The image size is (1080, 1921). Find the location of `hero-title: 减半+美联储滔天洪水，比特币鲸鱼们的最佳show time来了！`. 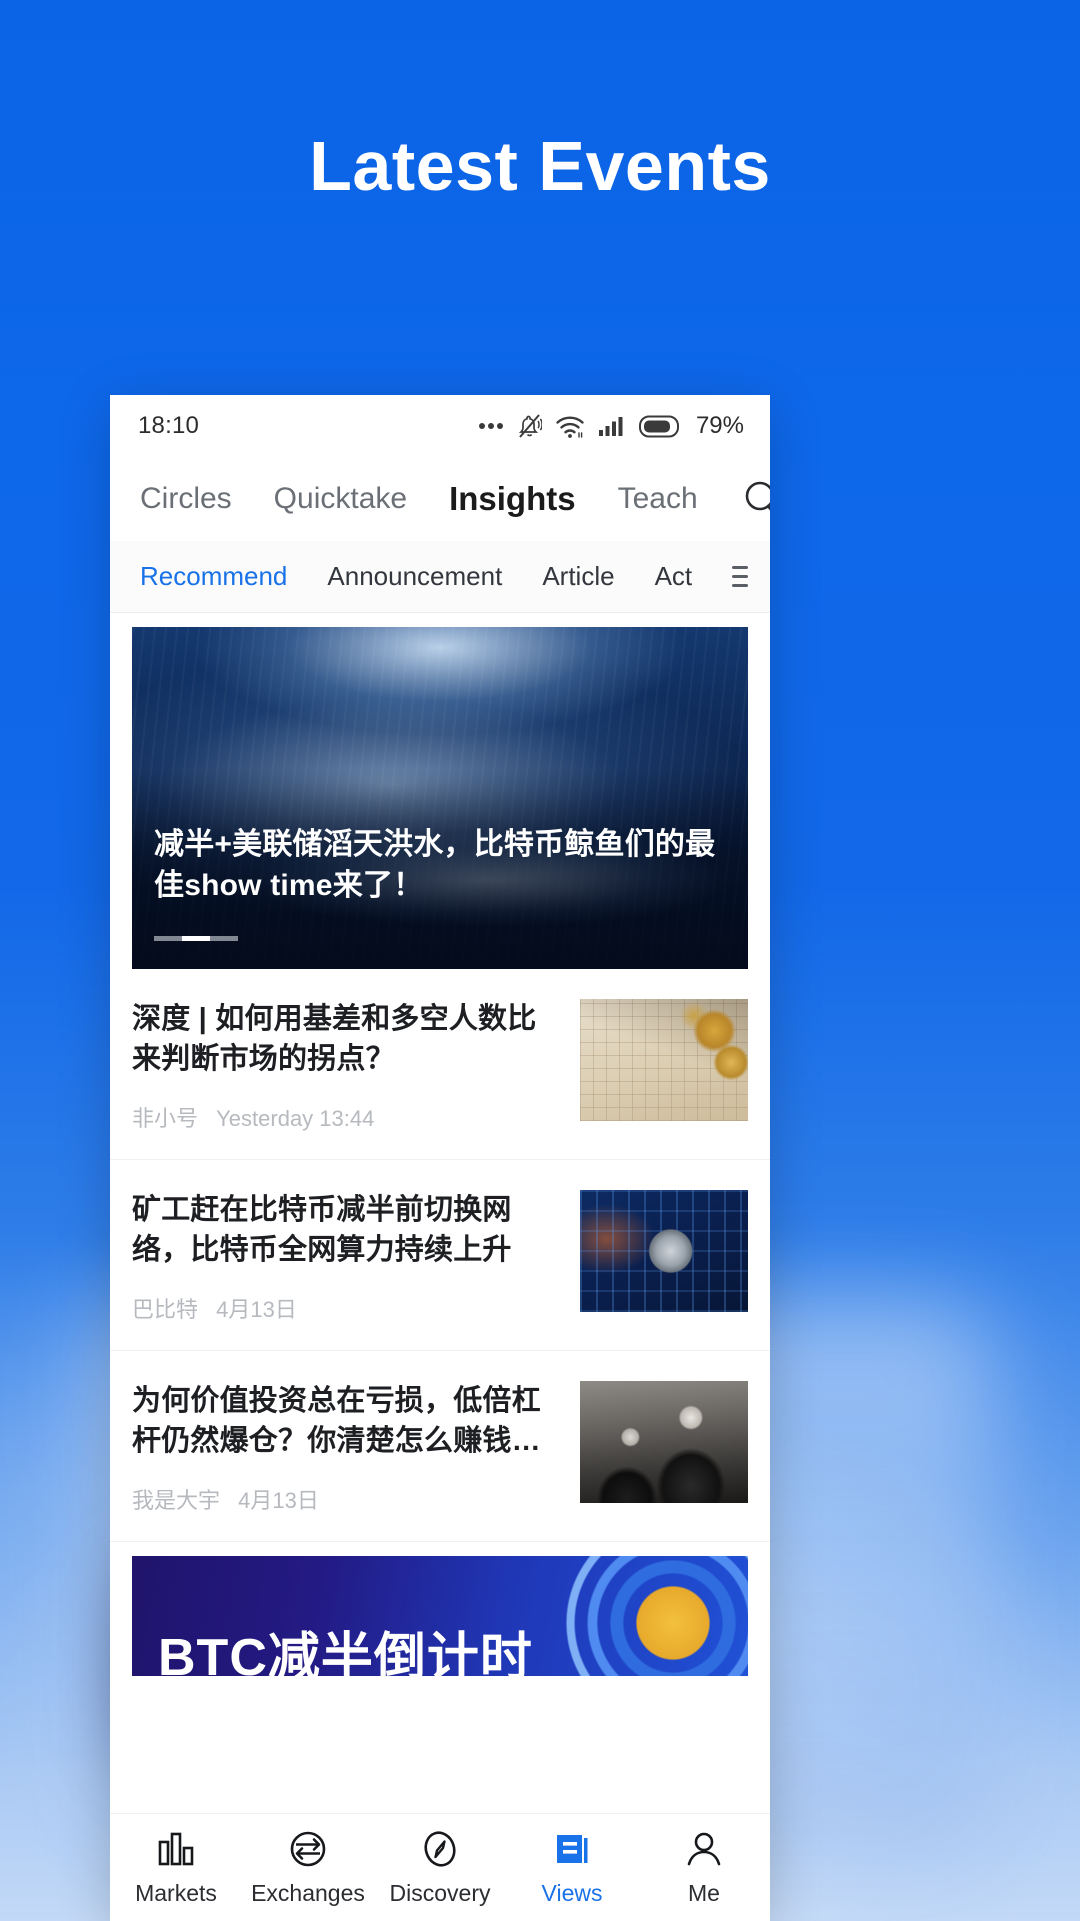

hero-title: 减半+美联储滔天洪水，比特币鲸鱼们的最佳show time来了！ is located at coordinates (435, 865).